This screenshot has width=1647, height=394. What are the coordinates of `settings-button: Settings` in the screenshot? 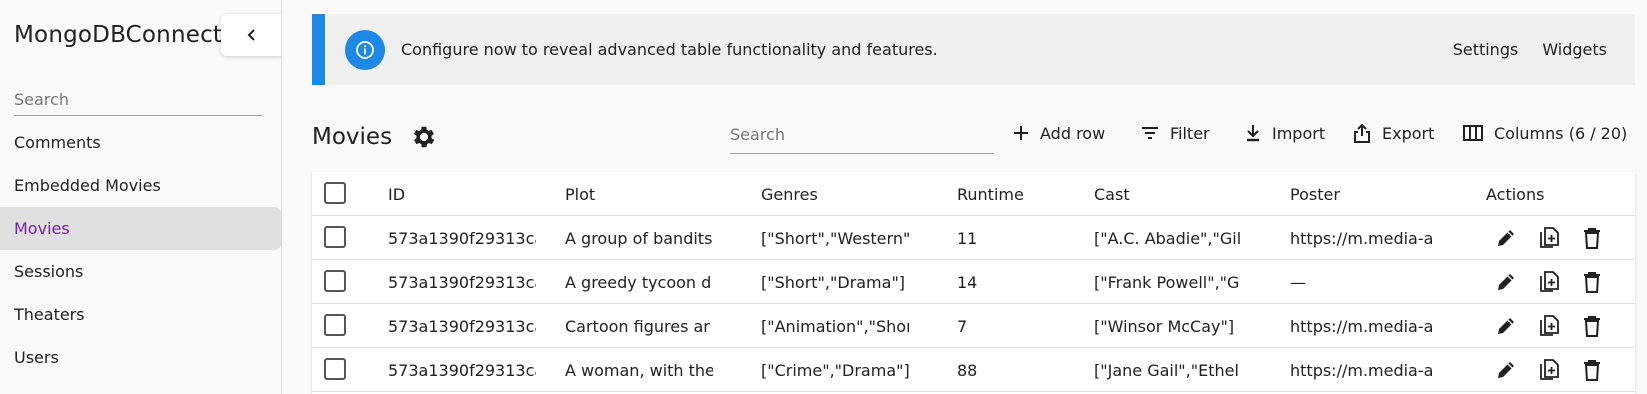 It's located at (1486, 49).